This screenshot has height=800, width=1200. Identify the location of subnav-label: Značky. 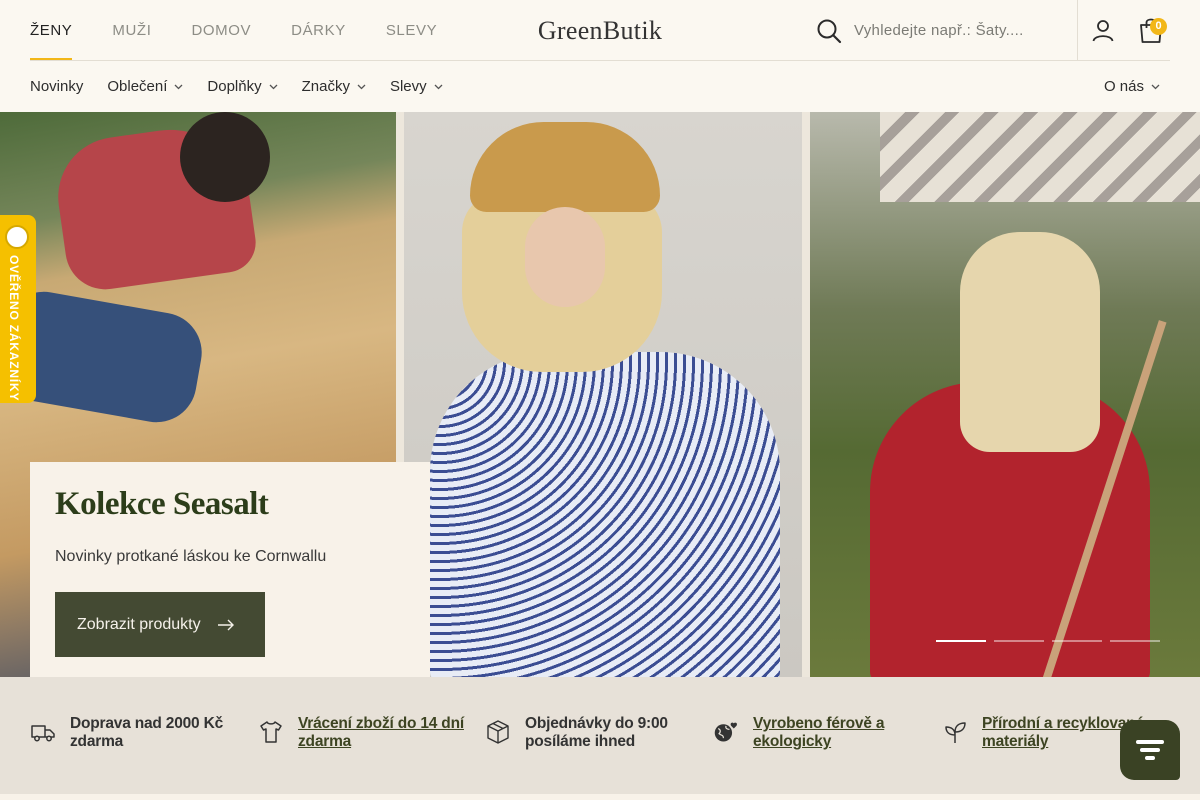
(325, 86).